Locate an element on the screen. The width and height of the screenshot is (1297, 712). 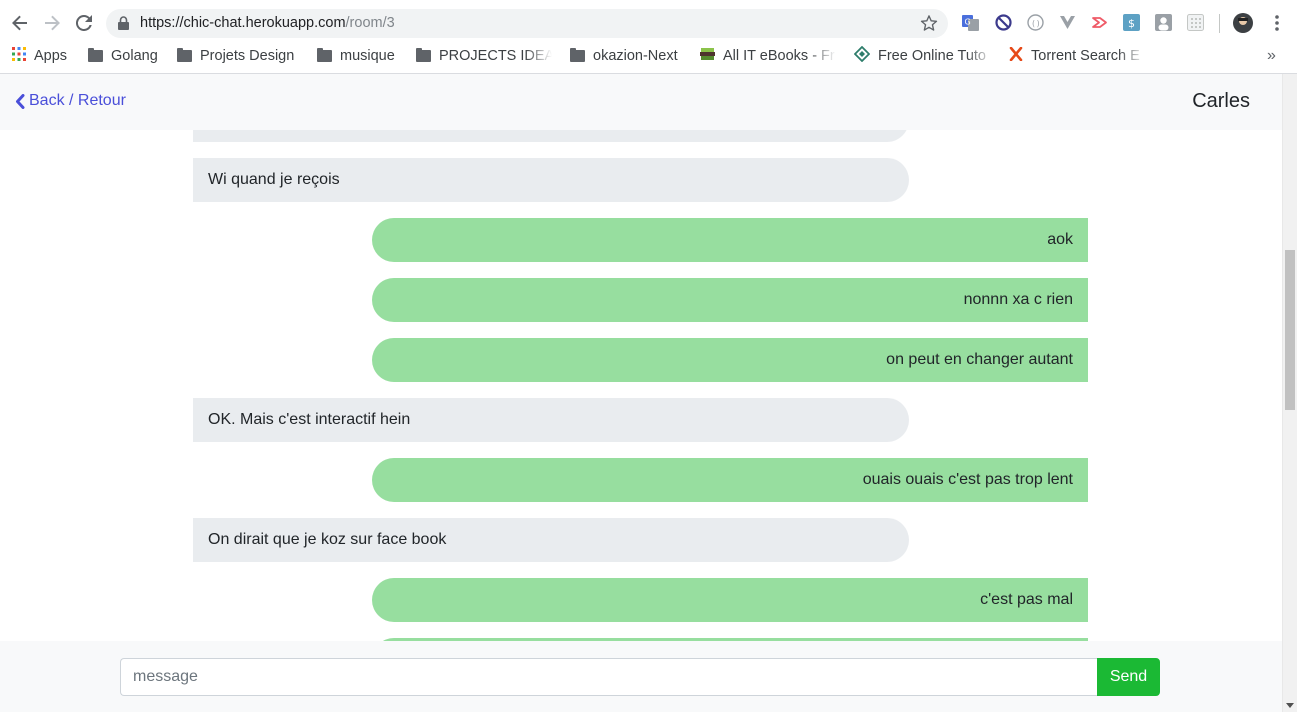
message-text: c'est pas mal is located at coordinates (1026, 599).